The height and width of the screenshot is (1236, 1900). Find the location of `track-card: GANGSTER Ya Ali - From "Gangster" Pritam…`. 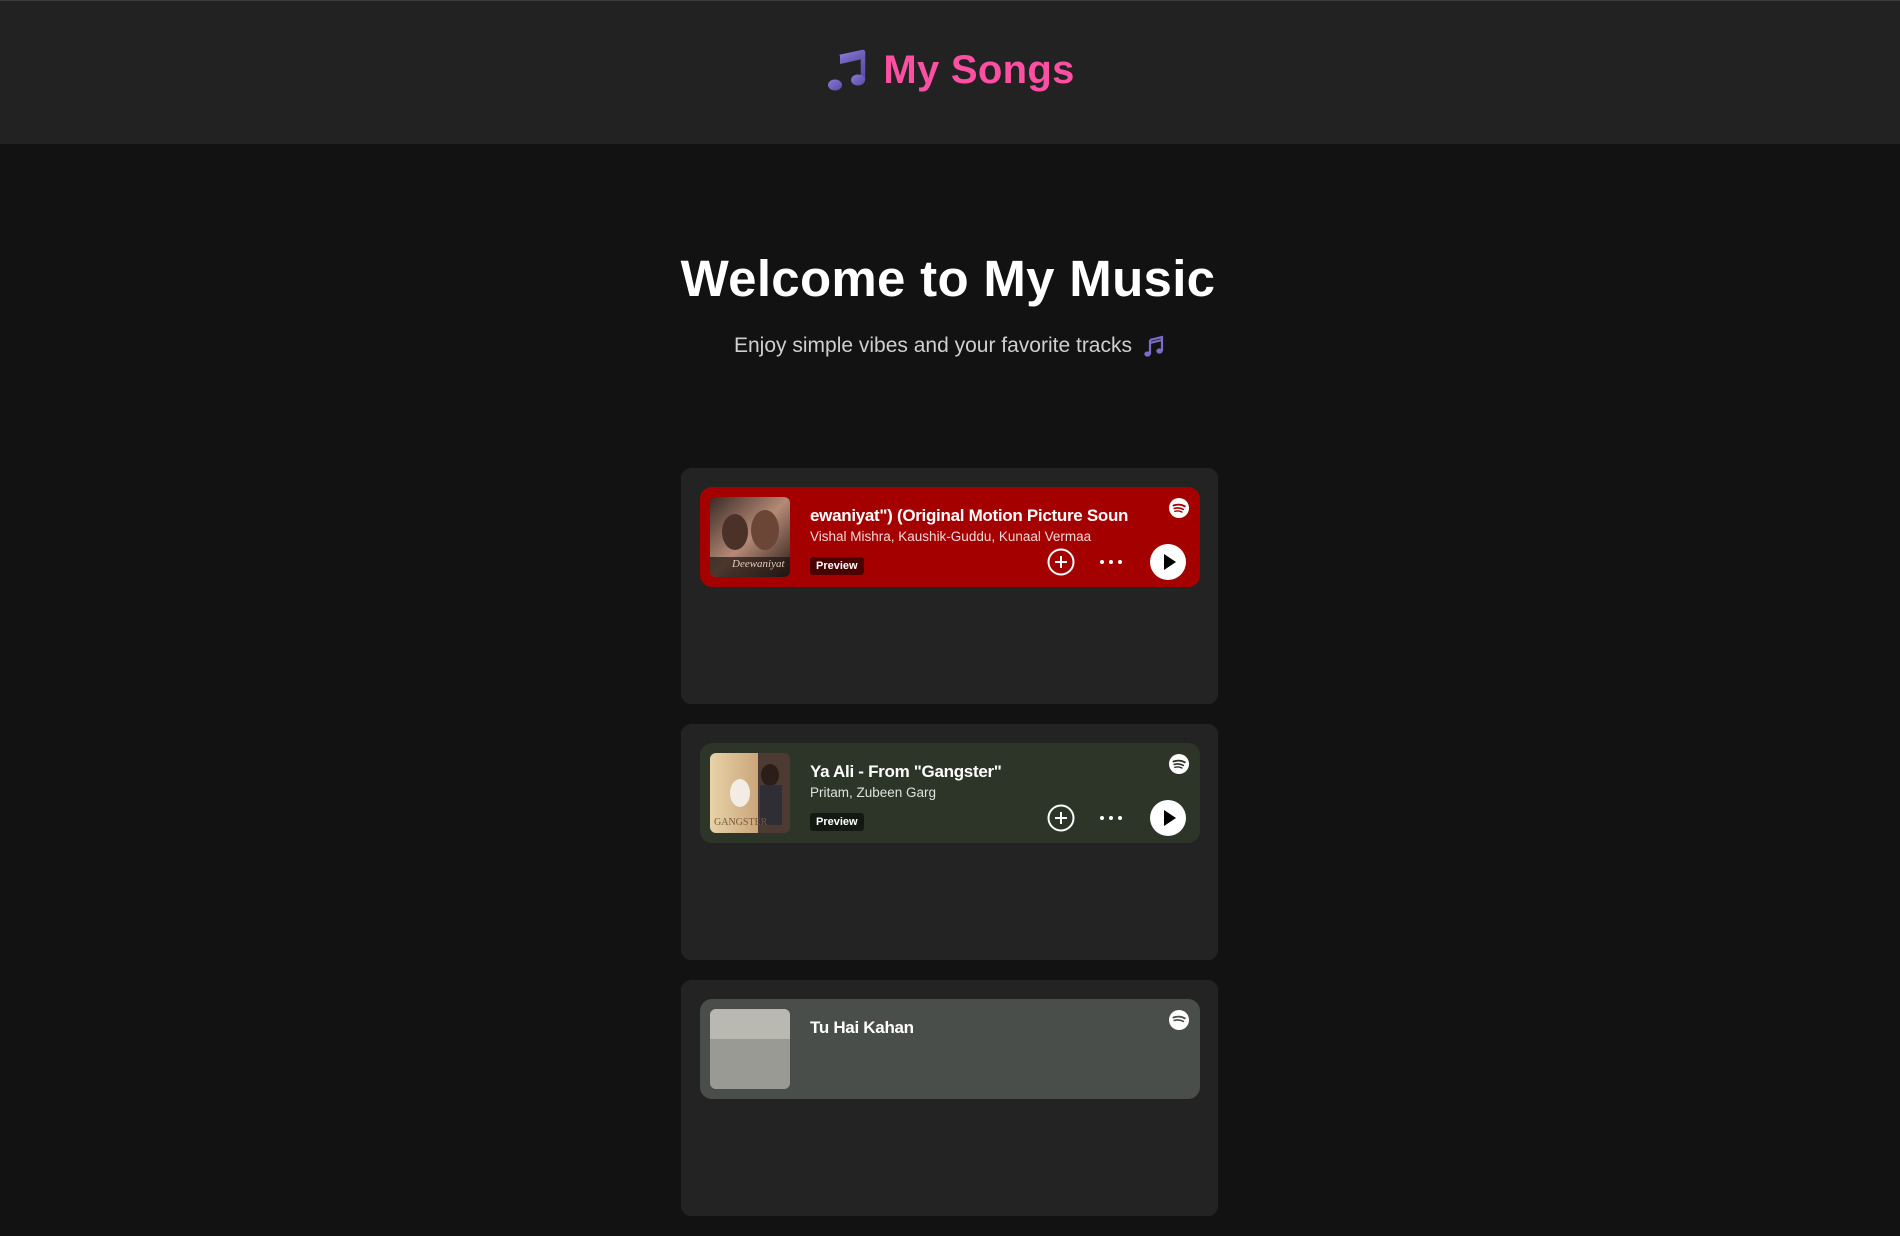

track-card: GANGSTER Ya Ali - From "Gangster" Pritam… is located at coordinates (949, 842).